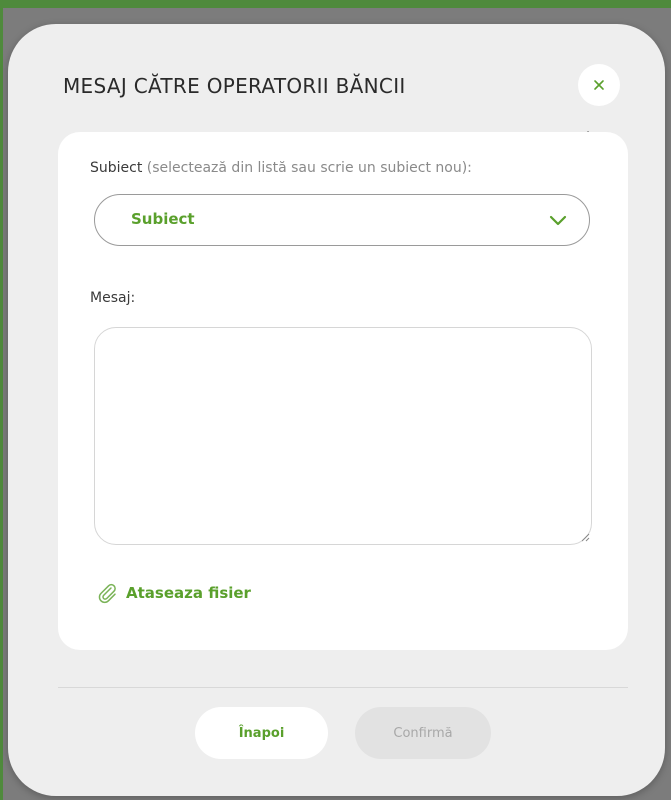  Describe the element at coordinates (107, 593) in the screenshot. I see `paperclip-icon` at that location.